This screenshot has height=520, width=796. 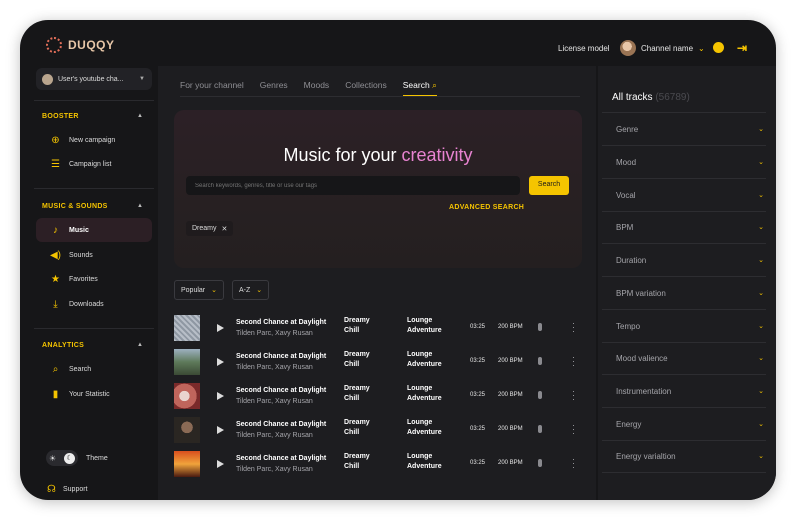 I want to click on advanced-search-link: ADVANCED SEARCH, so click(x=486, y=207).